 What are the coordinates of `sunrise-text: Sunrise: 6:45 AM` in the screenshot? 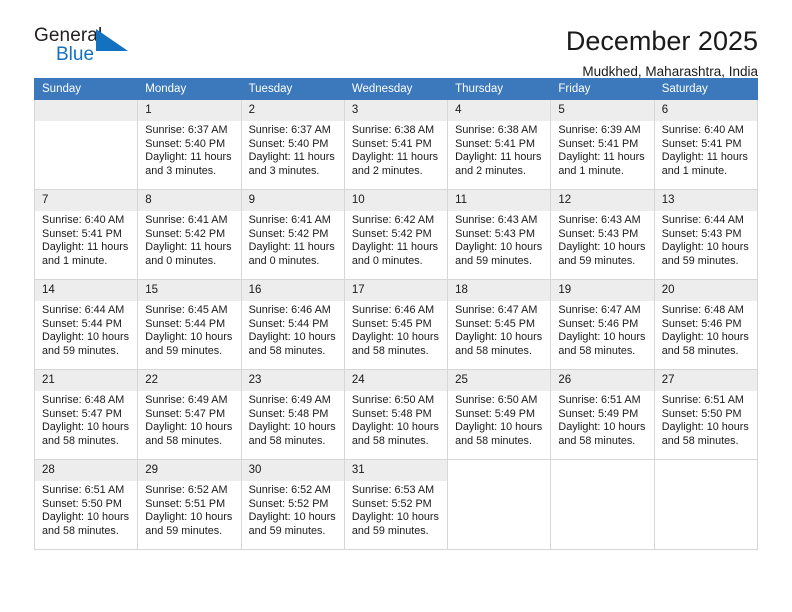 It's located at (186, 310).